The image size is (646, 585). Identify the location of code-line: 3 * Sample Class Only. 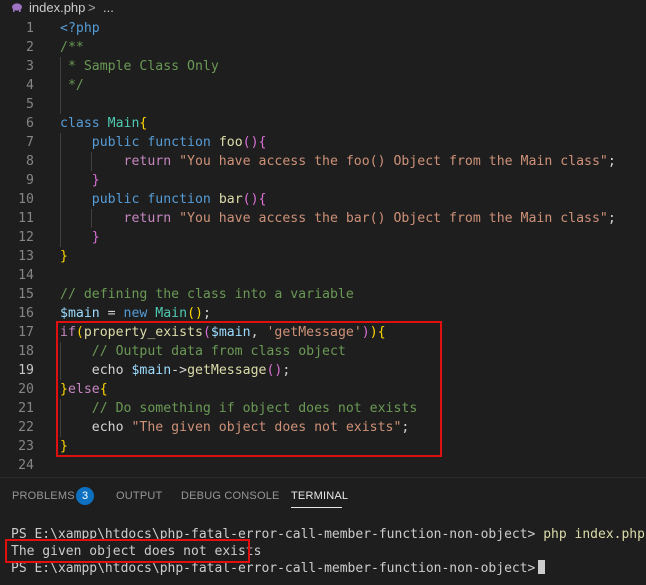
(323, 66).